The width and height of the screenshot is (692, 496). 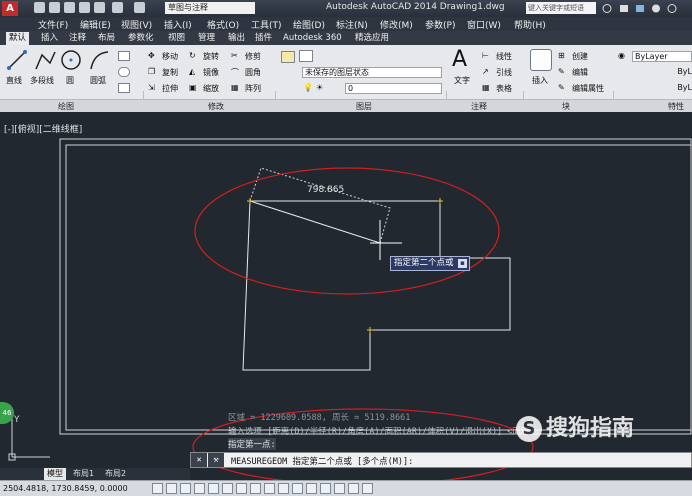 I want to click on new-file-icon, so click(x=39, y=7).